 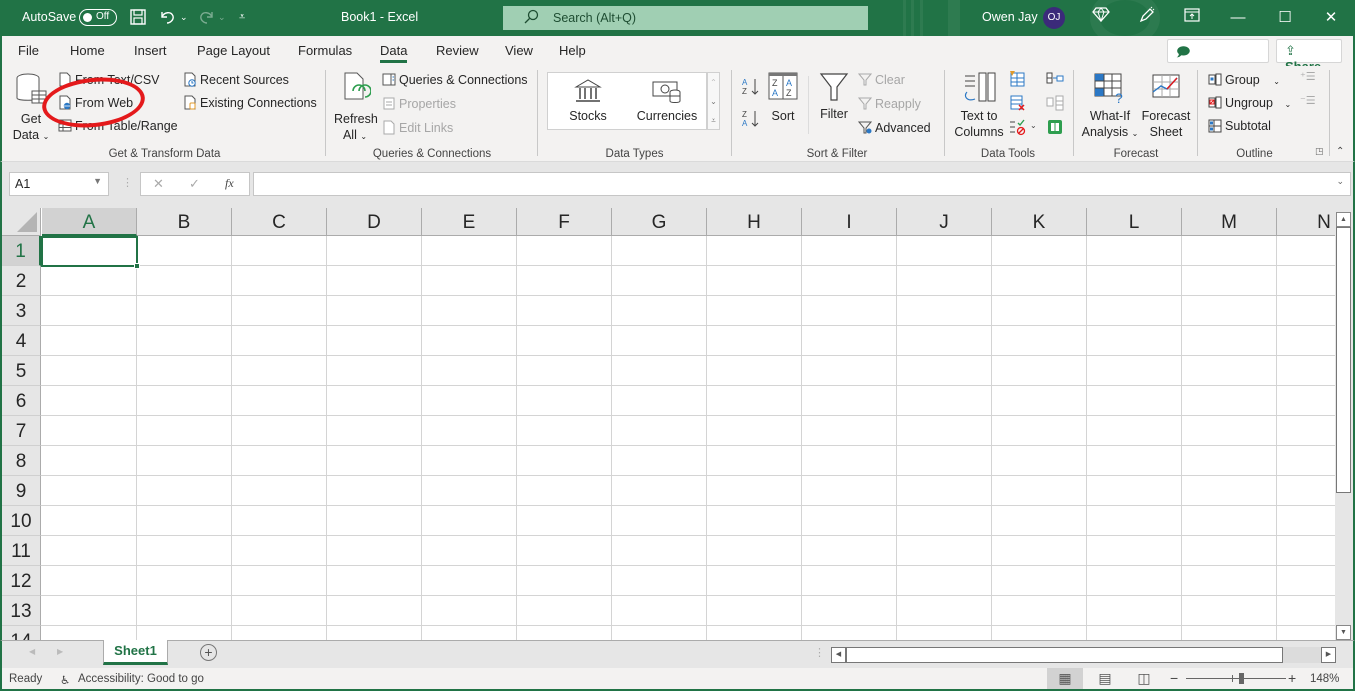 What do you see at coordinates (1239, 125) in the screenshot?
I see `subtotal-button: Subtotal` at bounding box center [1239, 125].